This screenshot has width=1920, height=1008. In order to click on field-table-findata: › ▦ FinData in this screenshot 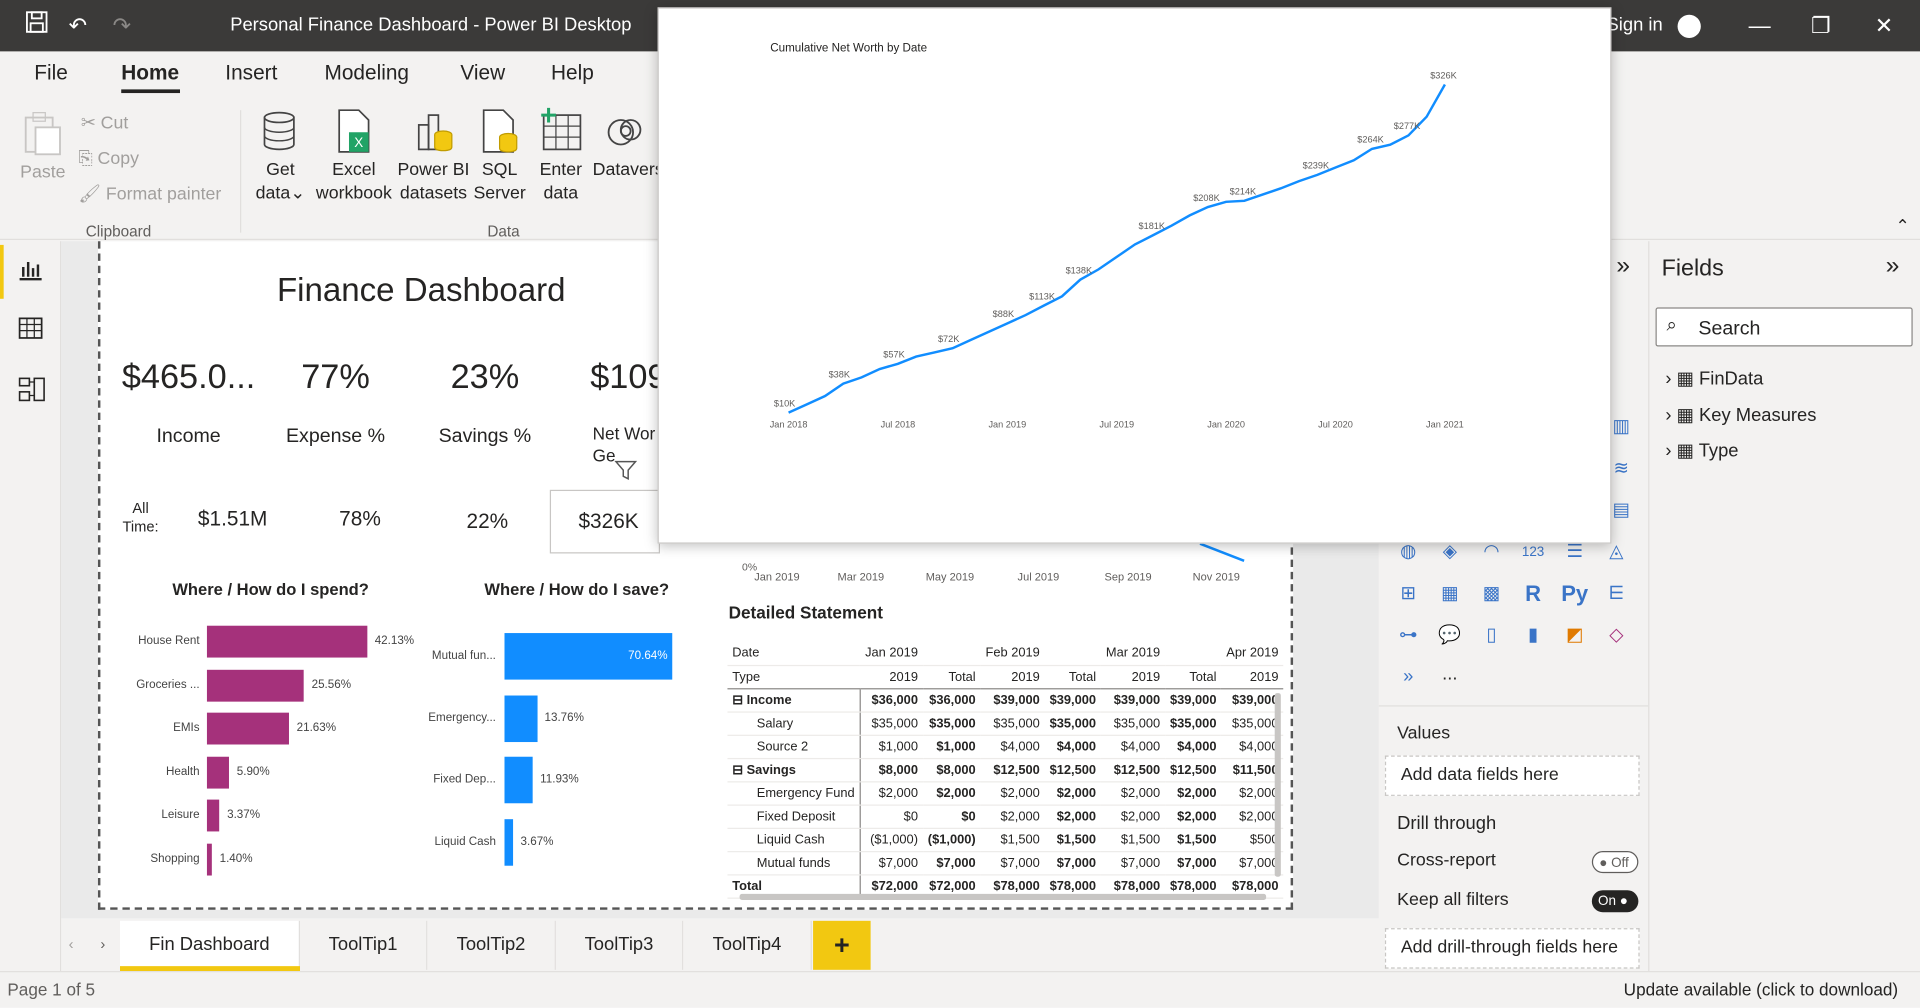, I will do `click(1714, 378)`.